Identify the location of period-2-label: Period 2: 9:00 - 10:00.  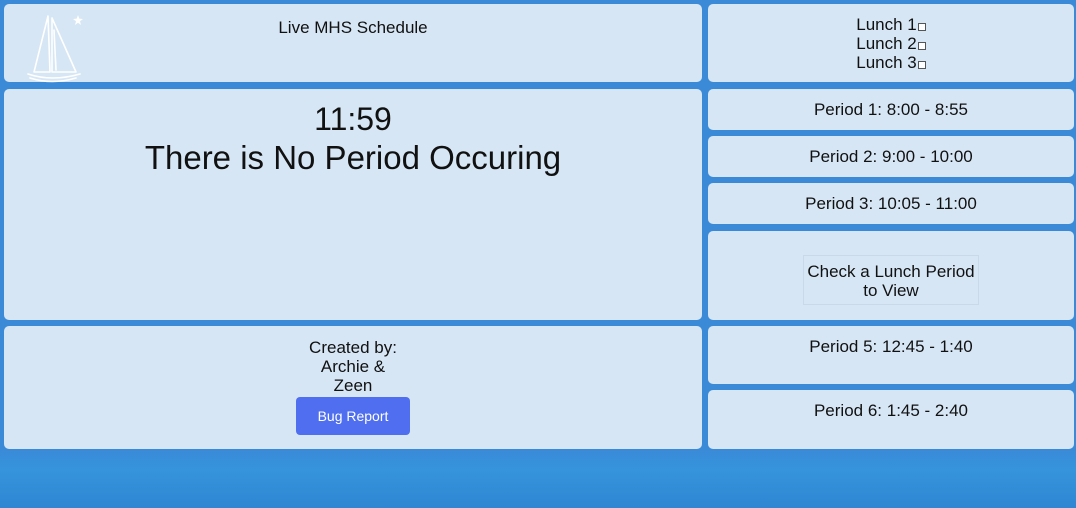
(891, 156).